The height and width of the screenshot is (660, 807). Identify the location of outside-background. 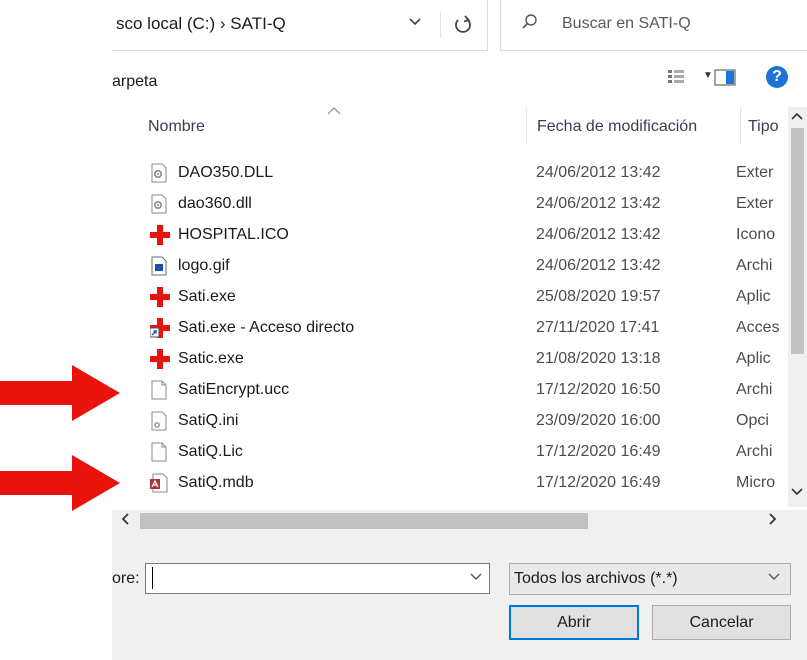
(56, 330).